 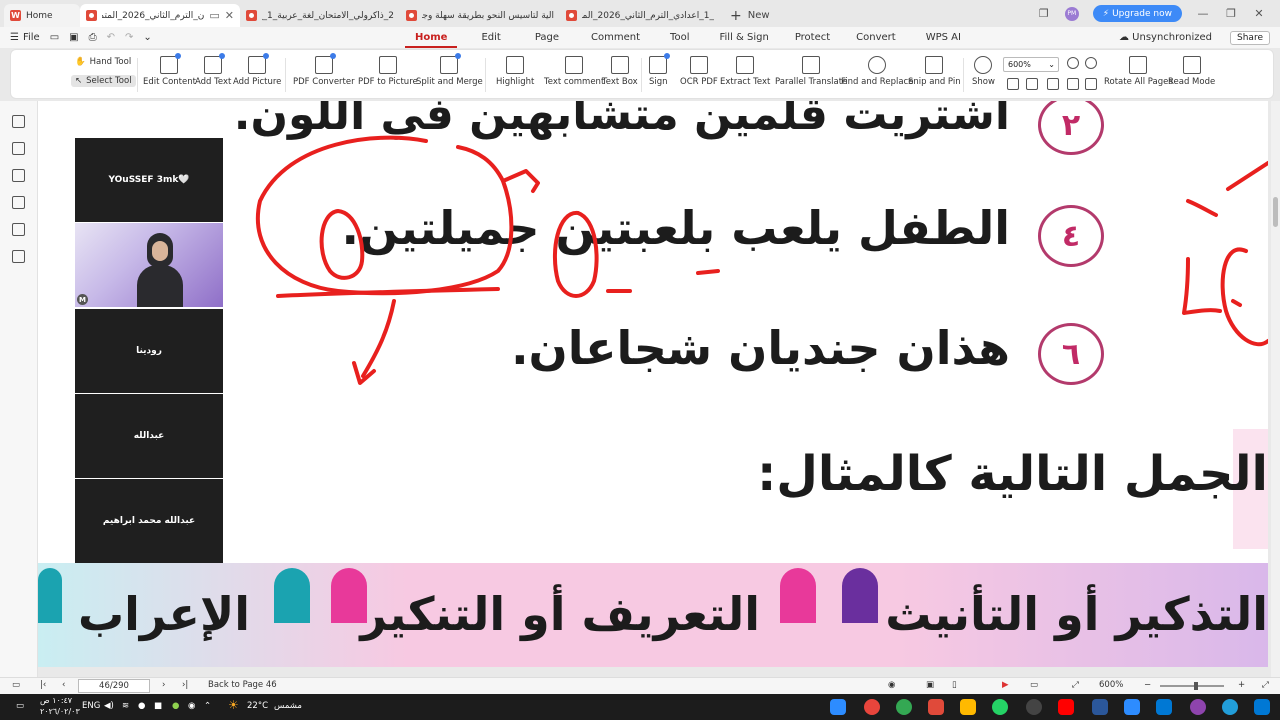 I want to click on last-page-icon: ›|, so click(x=185, y=685).